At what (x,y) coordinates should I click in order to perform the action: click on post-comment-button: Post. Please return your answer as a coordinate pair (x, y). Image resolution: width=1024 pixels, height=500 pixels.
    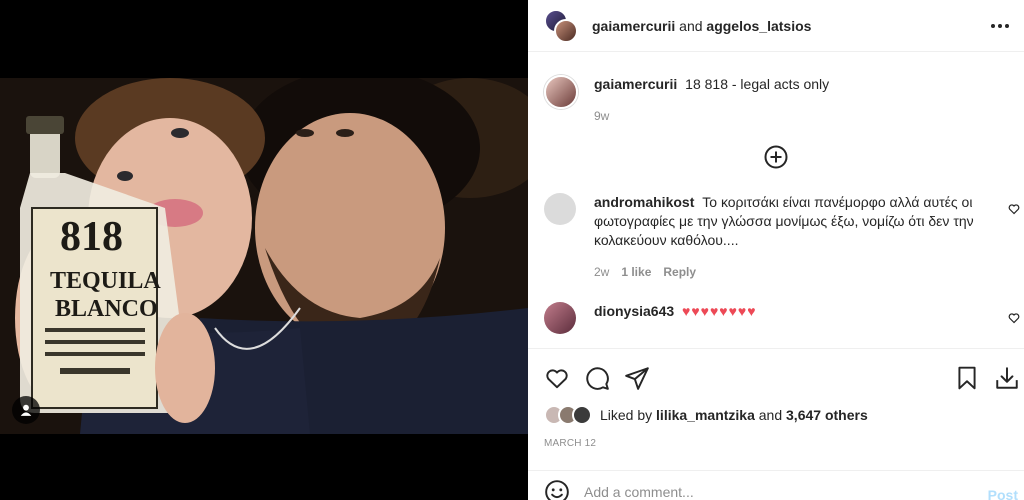
    Looking at the image, I should click on (1003, 493).